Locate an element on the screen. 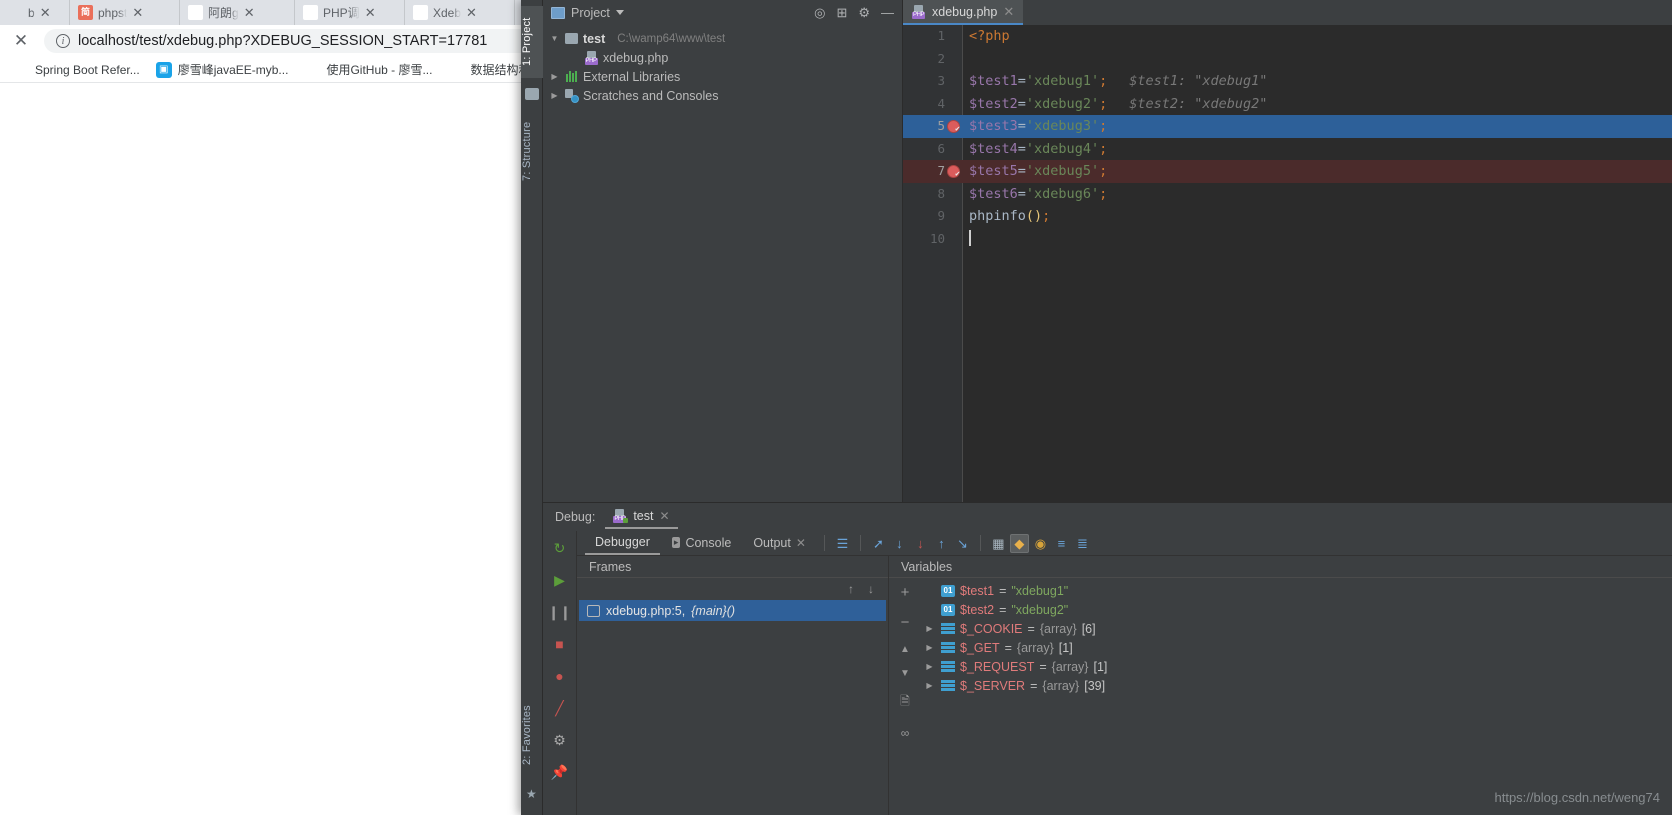  move-down-icon: ▼ is located at coordinates (905, 673).